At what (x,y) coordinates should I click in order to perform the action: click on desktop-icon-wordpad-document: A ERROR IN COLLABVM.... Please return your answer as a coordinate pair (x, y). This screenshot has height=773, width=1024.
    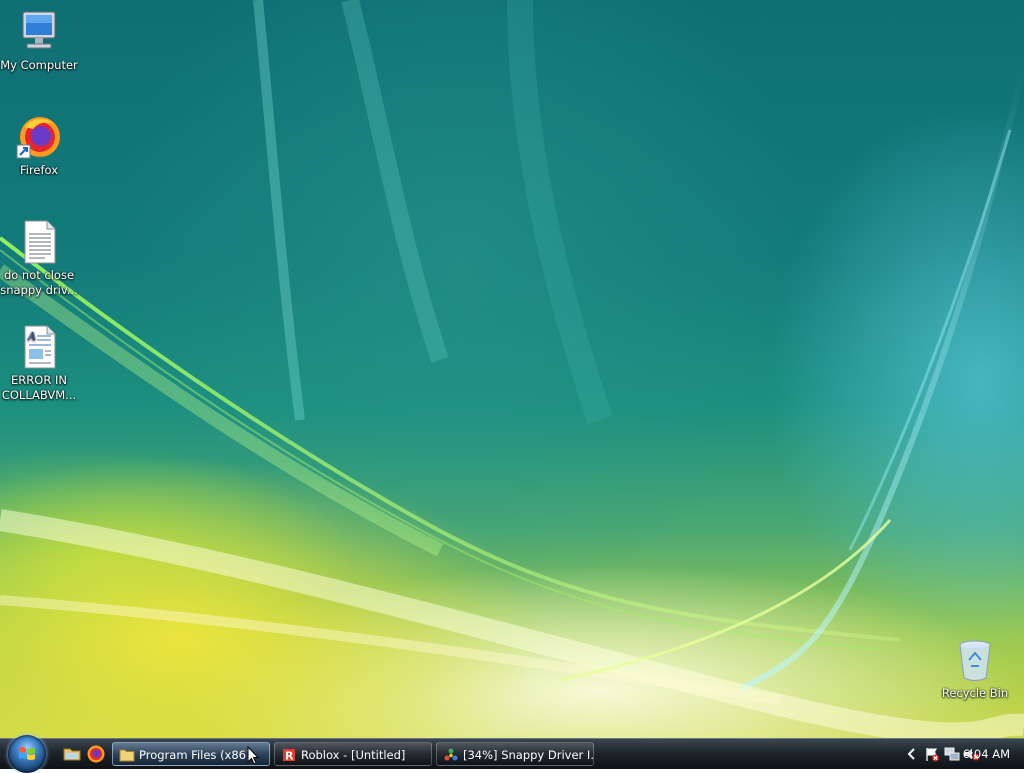
    Looking at the image, I should click on (39, 363).